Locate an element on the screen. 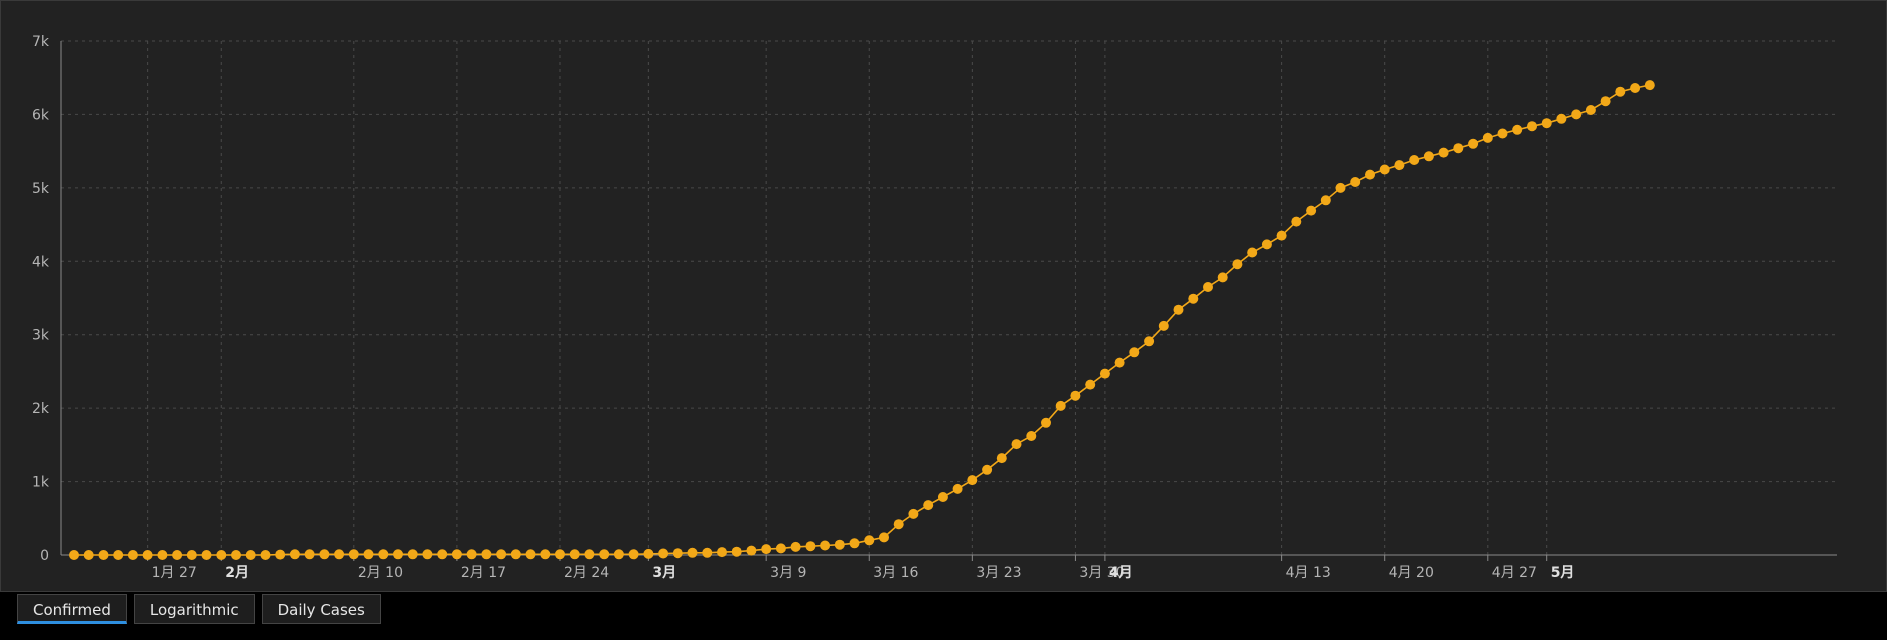 The height and width of the screenshot is (640, 1887). tab-logarithmic: Logarithmic is located at coordinates (194, 609).